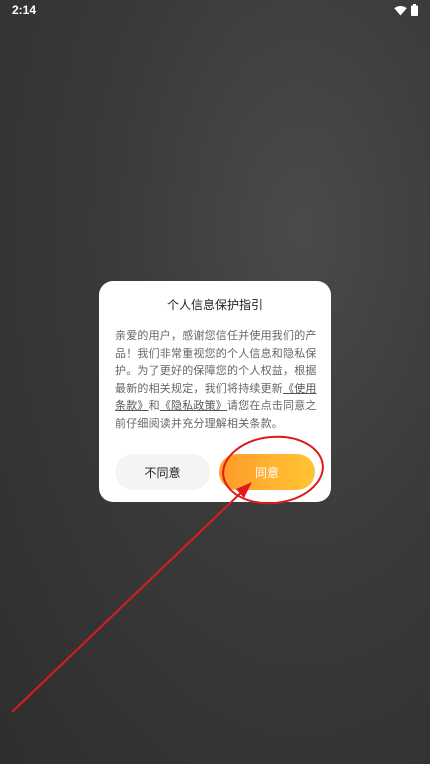 The height and width of the screenshot is (764, 430). I want to click on status-bar: 2:14, so click(215, 11).